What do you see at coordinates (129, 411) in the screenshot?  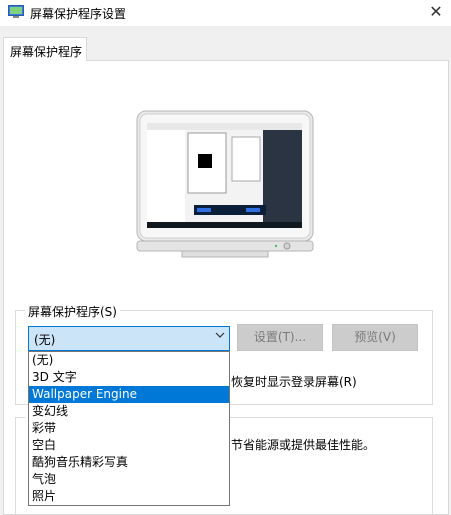 I see `dropdown-option-mystify: 变幻线` at bounding box center [129, 411].